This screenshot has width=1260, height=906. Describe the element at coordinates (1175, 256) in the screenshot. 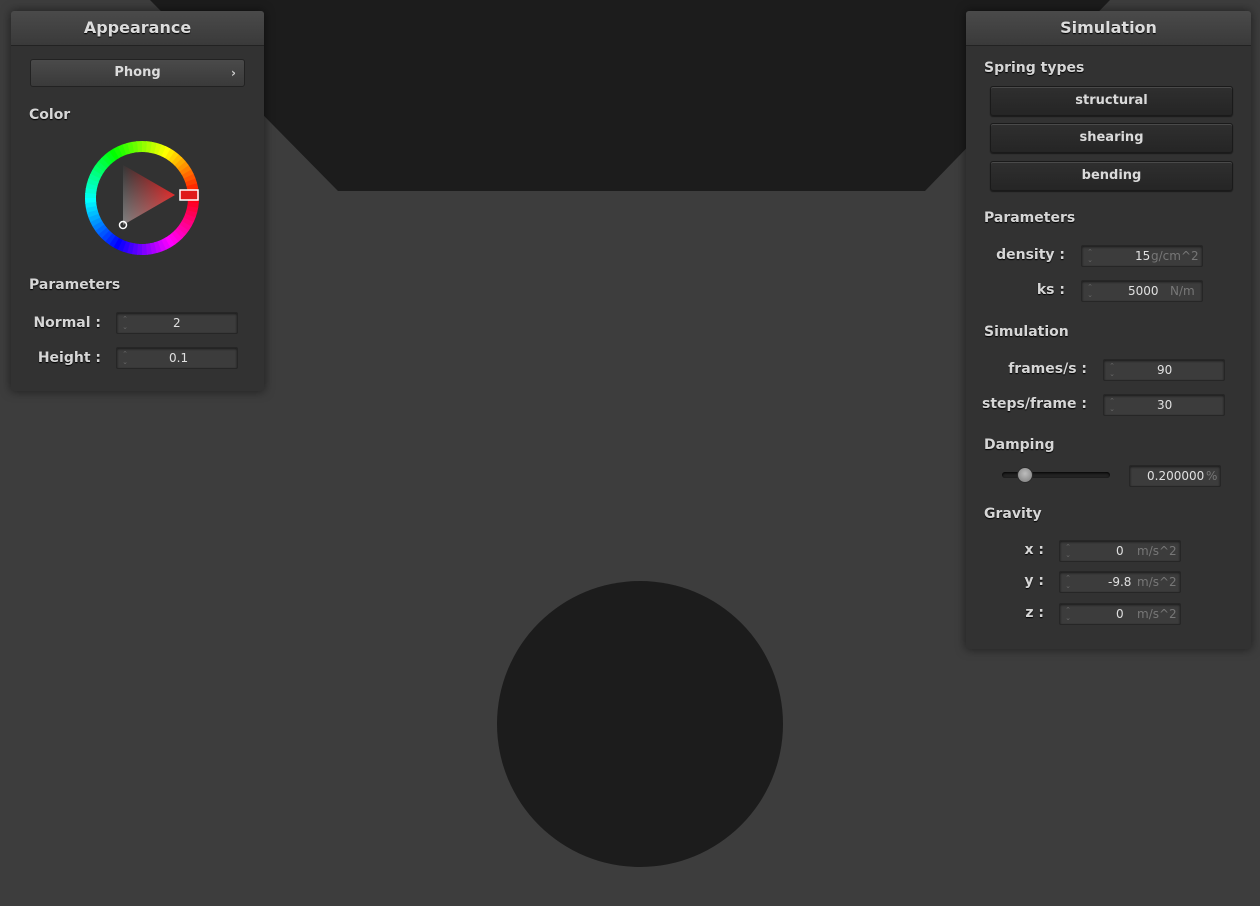

I see `density-unit: g/cm^2` at that location.